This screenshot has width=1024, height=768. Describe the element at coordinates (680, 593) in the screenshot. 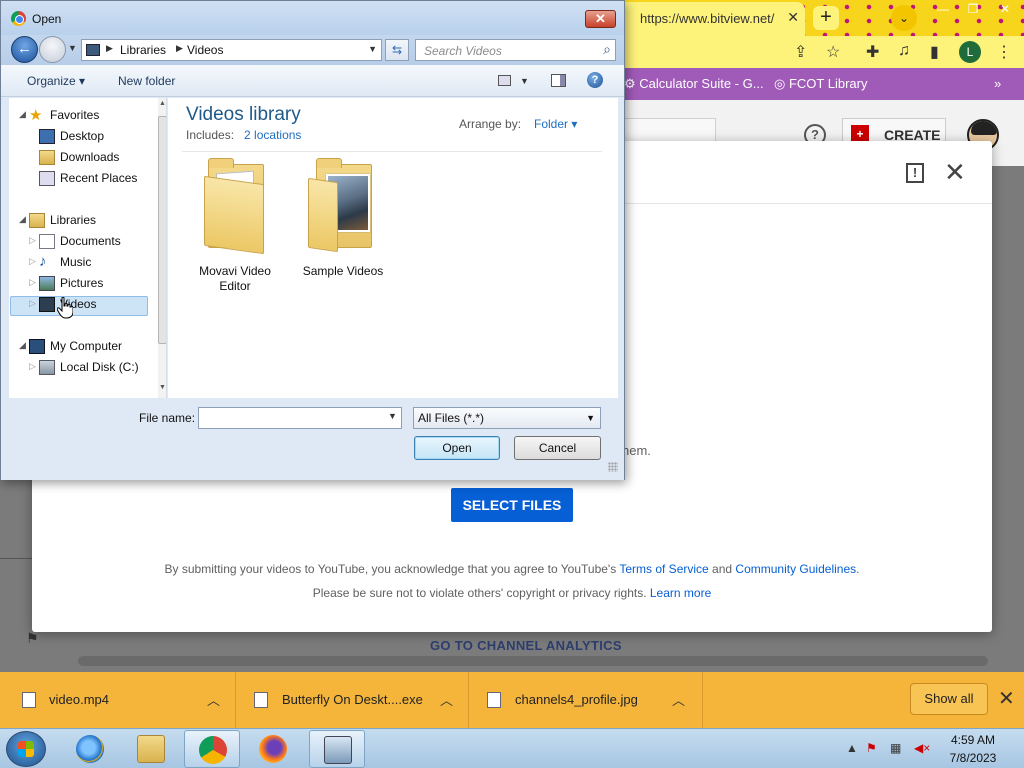

I see `learn-more-link: Learn more` at that location.